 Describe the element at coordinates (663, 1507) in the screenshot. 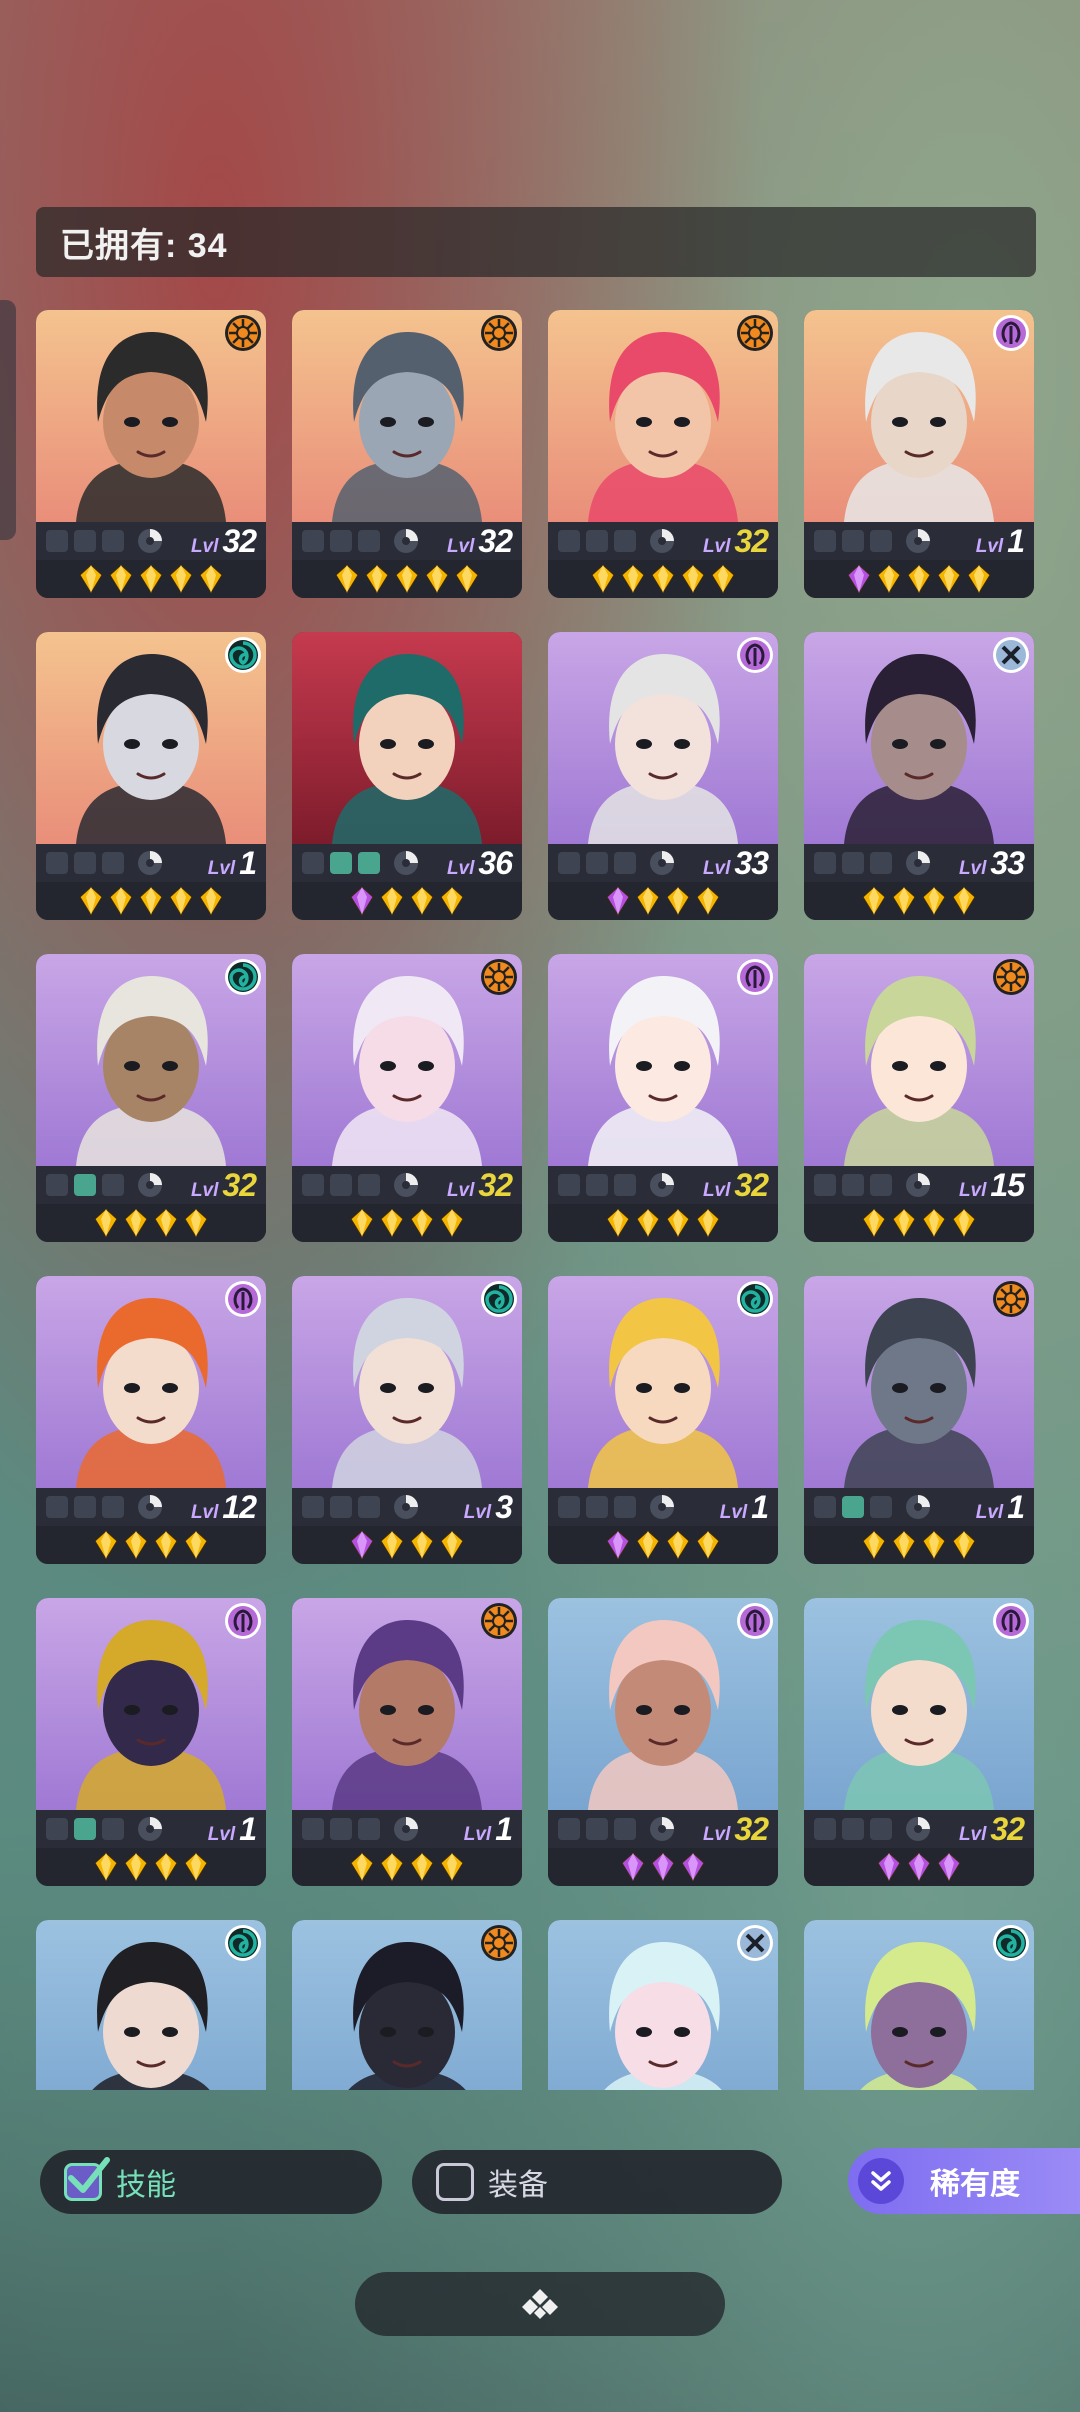

I see `hero-stats-row: Lvl 1` at that location.